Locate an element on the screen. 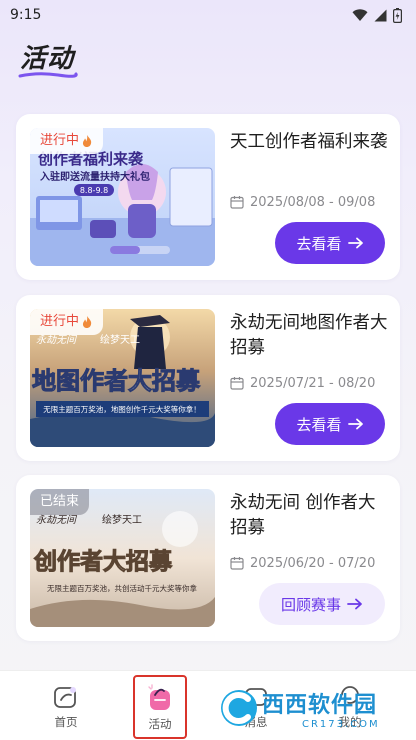 The width and height of the screenshot is (416, 740). event-banner: 创作者福利来袭 入驻即送流量扶持大礼包 8.8-9.8 进行中 is located at coordinates (122, 197).